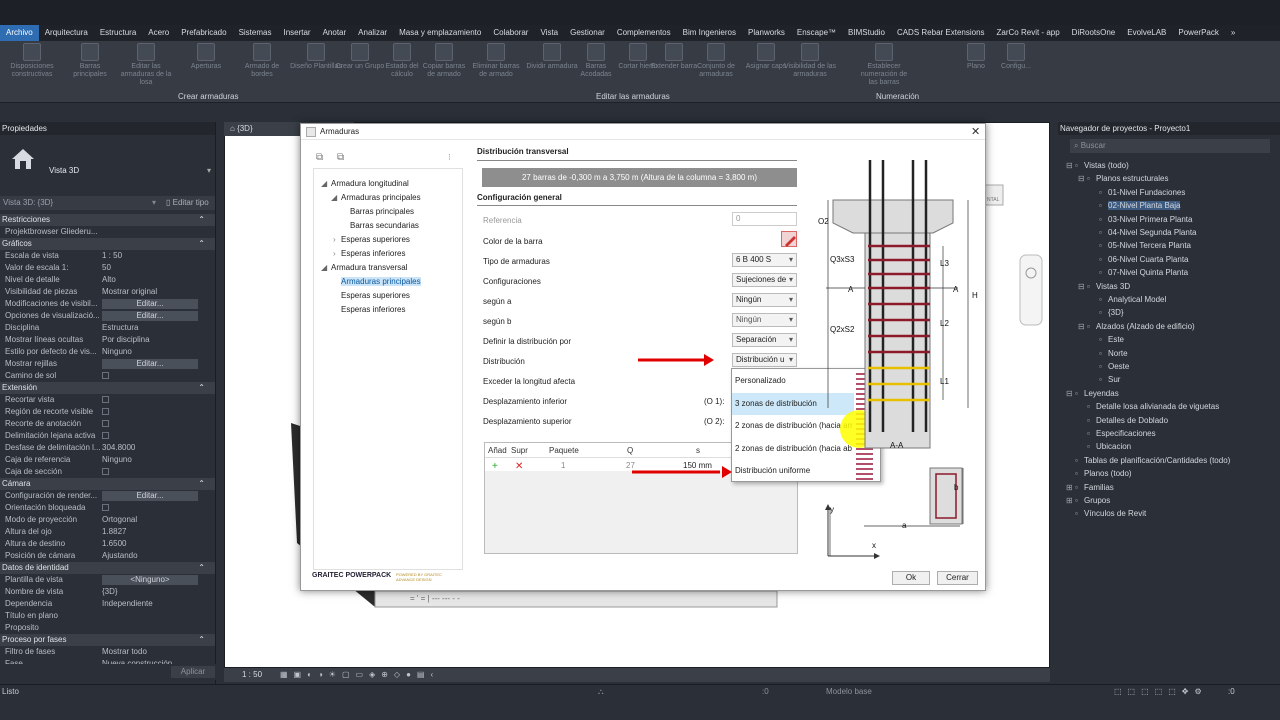 The height and width of the screenshot is (720, 1280). Describe the element at coordinates (444, 61) in the screenshot. I see `ribbon-button: Copiar barras de armado` at that location.